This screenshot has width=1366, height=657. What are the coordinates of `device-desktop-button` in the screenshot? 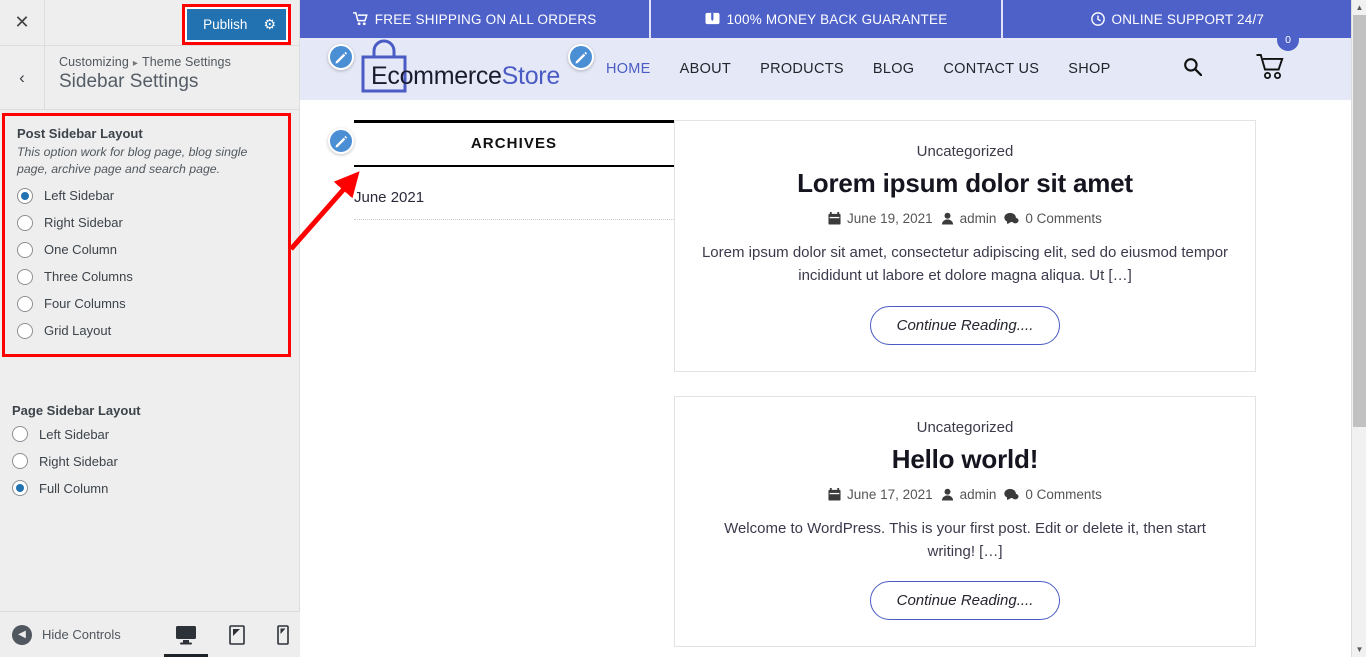 It's located at (186, 635).